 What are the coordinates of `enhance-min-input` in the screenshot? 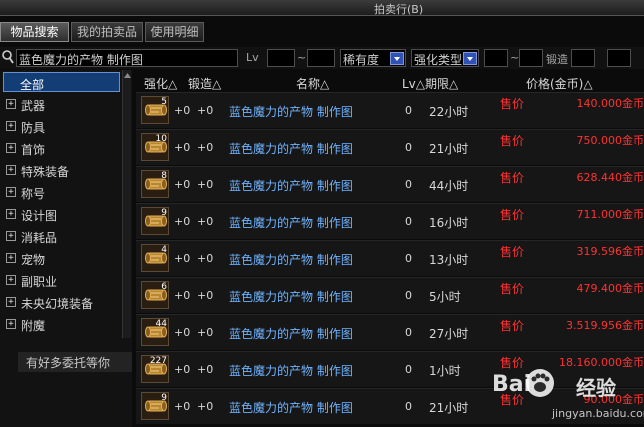 It's located at (496, 58).